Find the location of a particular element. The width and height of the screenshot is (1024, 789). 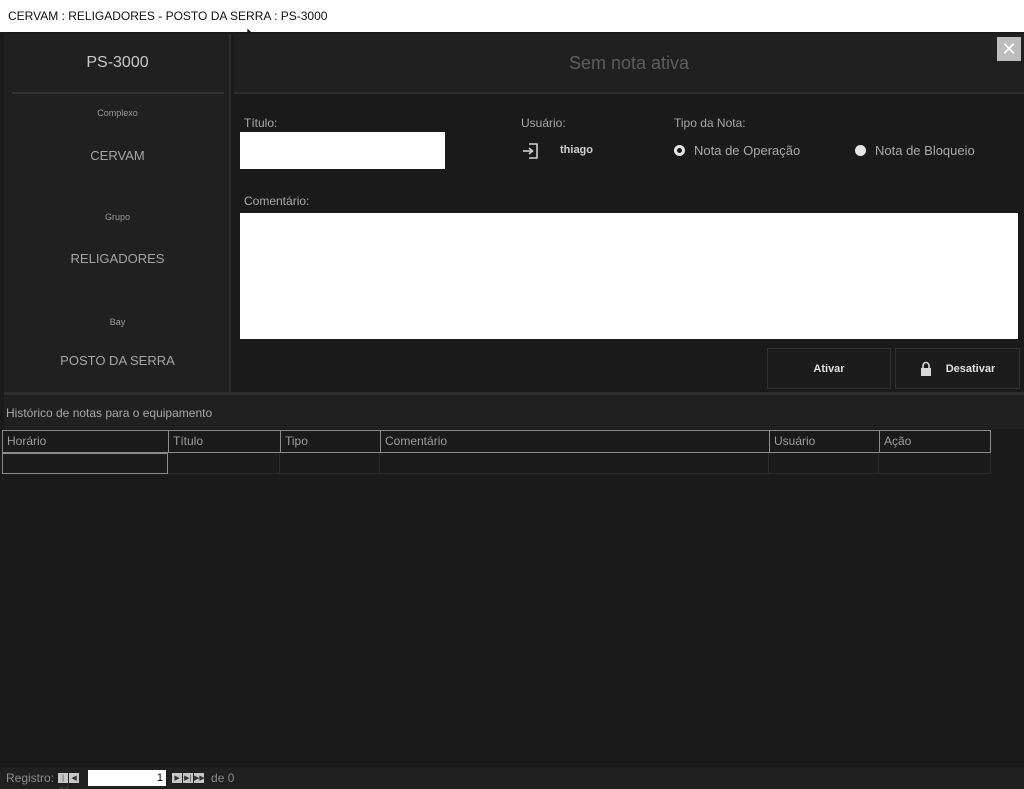

record-navigator: Registro: |◀◀ ◀ ▶ ▶| ▶▶ de 0 is located at coordinates (512, 778).